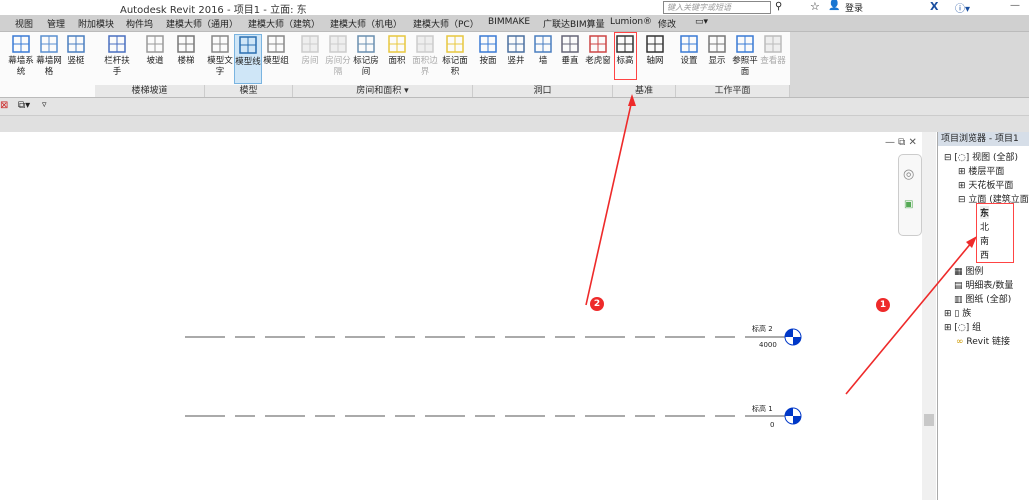 Image resolution: width=1029 pixels, height=500 pixels. Describe the element at coordinates (957, 312) in the screenshot. I see `tree-families: ⊞ ▯ 族` at that location.